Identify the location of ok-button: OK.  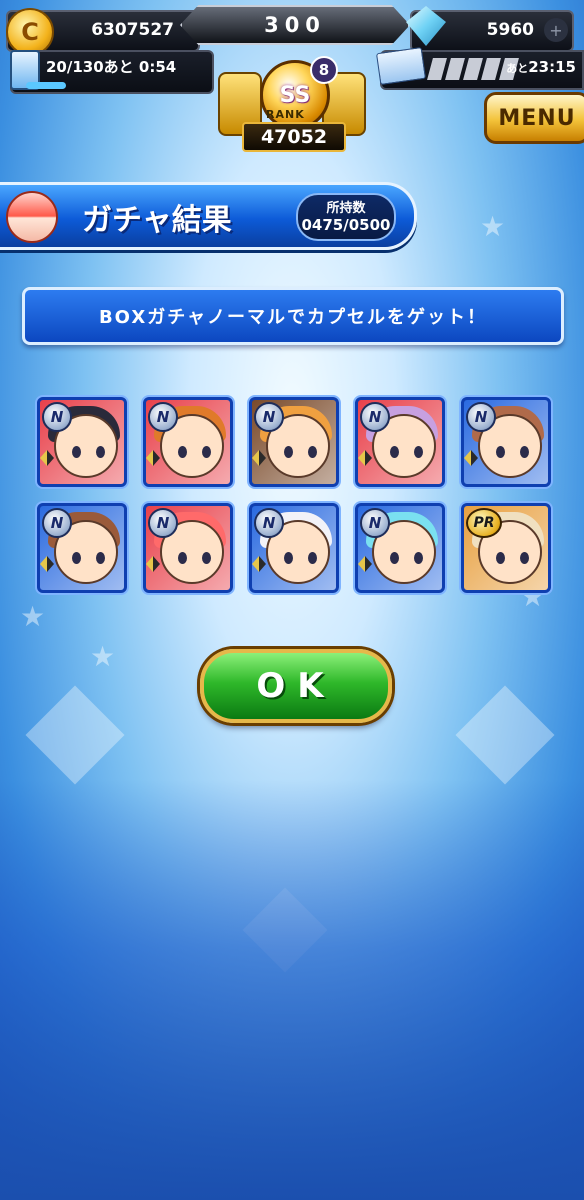
(296, 686).